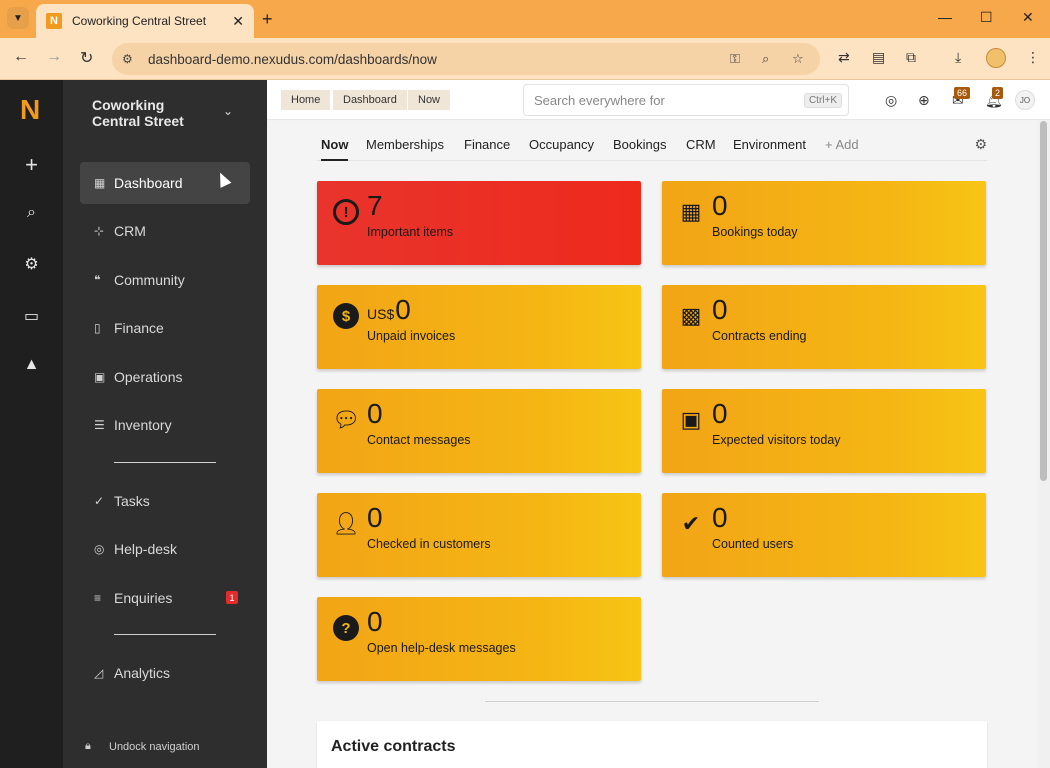 The image size is (1050, 768). Describe the element at coordinates (924, 100) in the screenshot. I see `globe-icon: ⊕` at that location.